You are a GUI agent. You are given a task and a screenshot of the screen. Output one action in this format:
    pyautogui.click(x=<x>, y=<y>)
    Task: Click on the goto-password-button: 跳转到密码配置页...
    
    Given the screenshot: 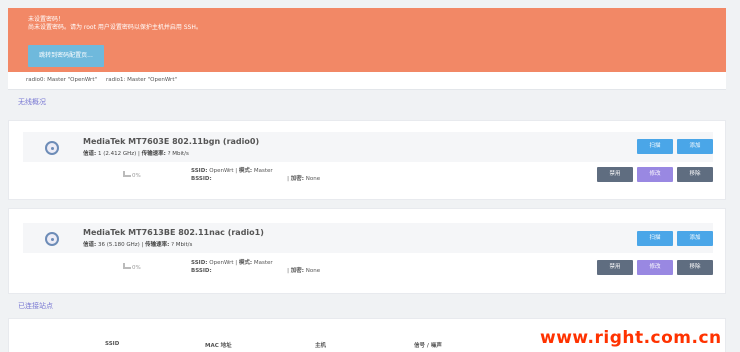 What is the action you would take?
    pyautogui.click(x=66, y=56)
    